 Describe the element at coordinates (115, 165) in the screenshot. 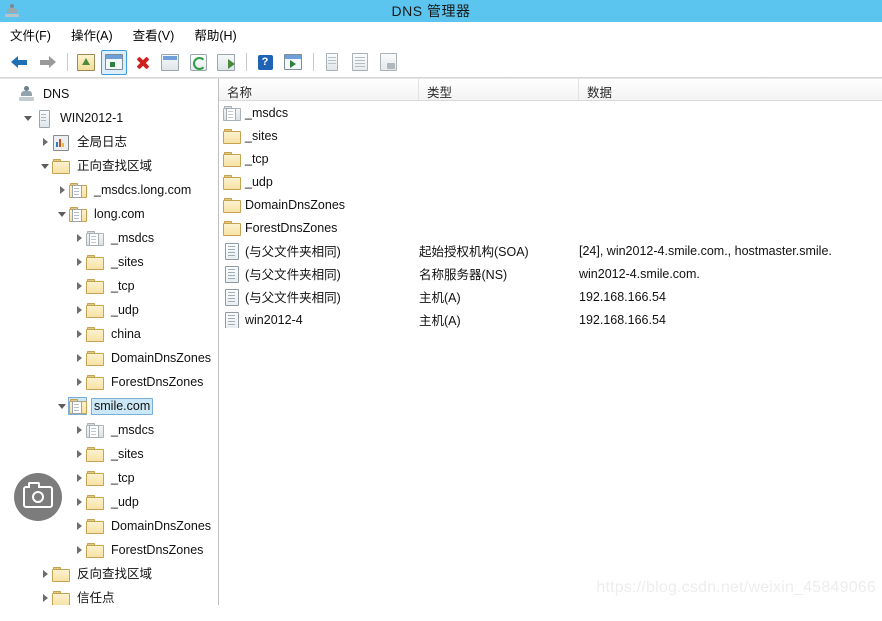

I see `tree-item-label: 正向查找区域` at that location.